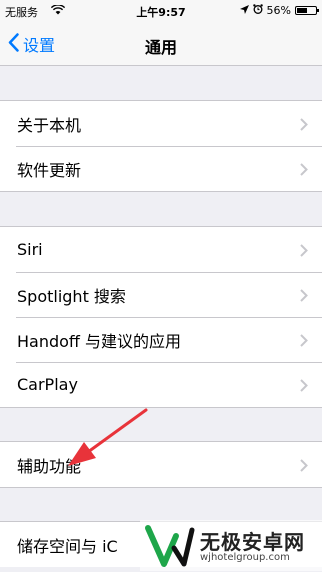  I want to click on watermark-url: wjhotelgroup.com, so click(245, 557).